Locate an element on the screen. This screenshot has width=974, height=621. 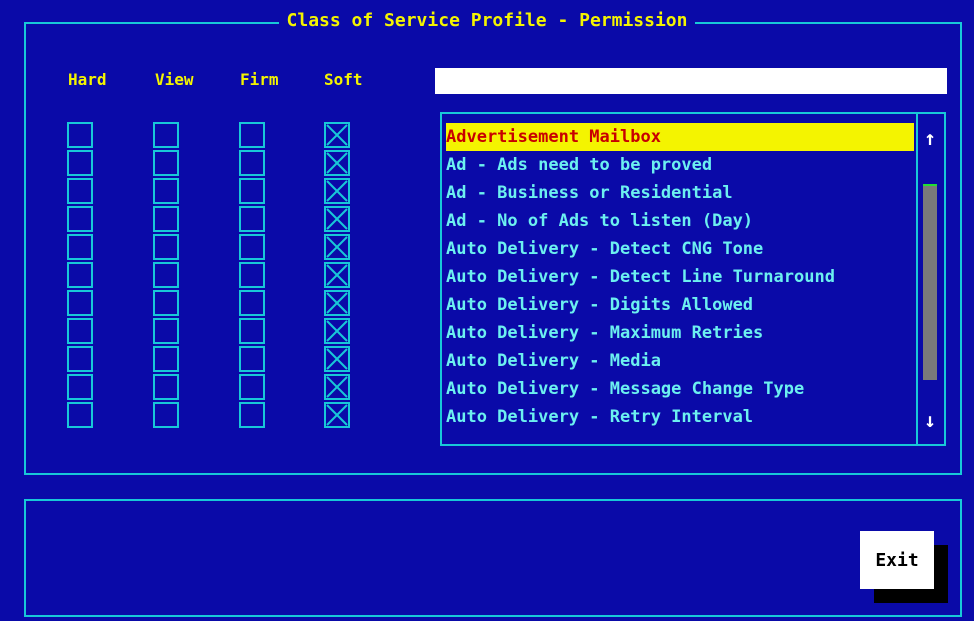
column-header-hard: Hard is located at coordinates (87, 79).